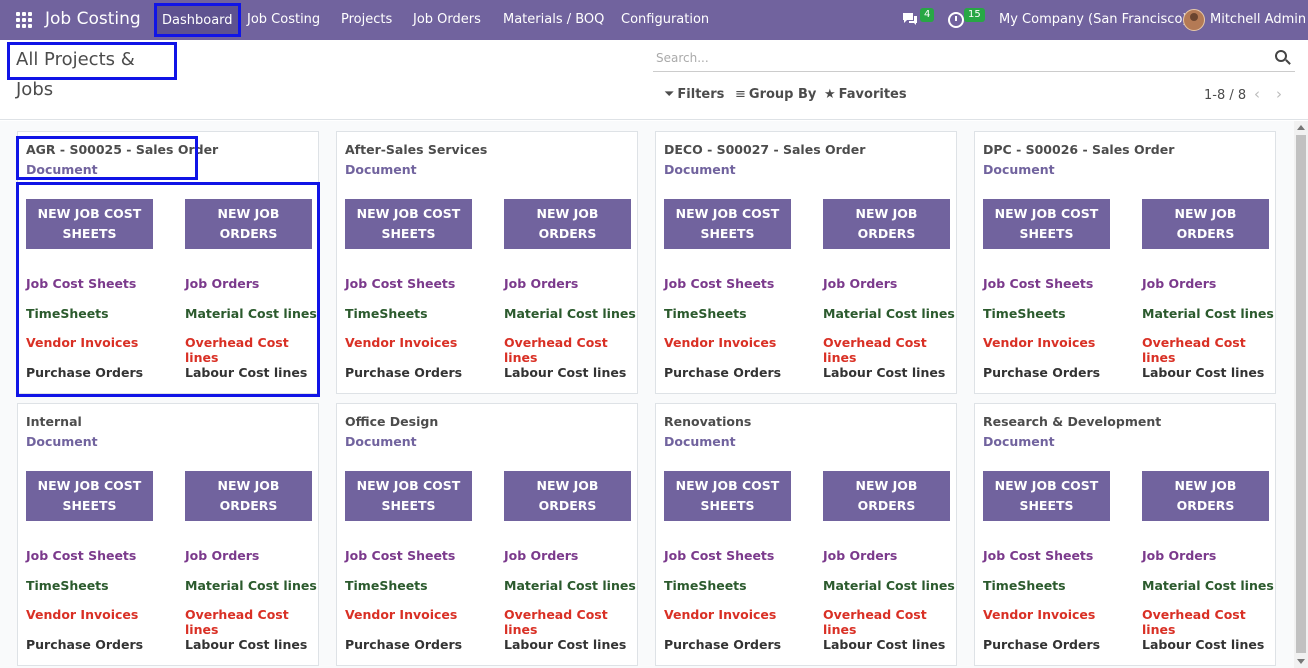  Describe the element at coordinates (366, 20) in the screenshot. I see `menu-projects: Projects` at that location.